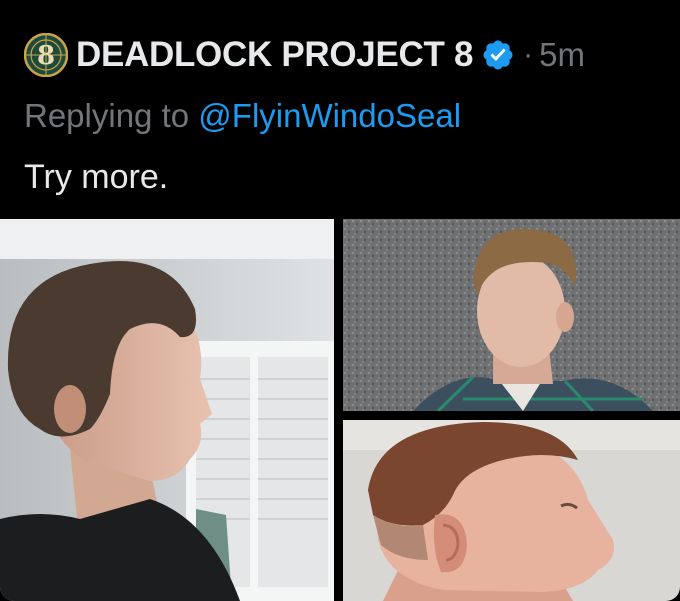 Image resolution: width=680 pixels, height=601 pixels. What do you see at coordinates (562, 55) in the screenshot?
I see `timestamp: 5m` at bounding box center [562, 55].